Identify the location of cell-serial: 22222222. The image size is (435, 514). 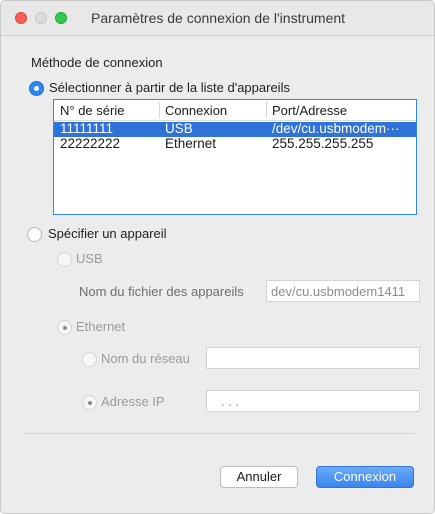
(90, 143).